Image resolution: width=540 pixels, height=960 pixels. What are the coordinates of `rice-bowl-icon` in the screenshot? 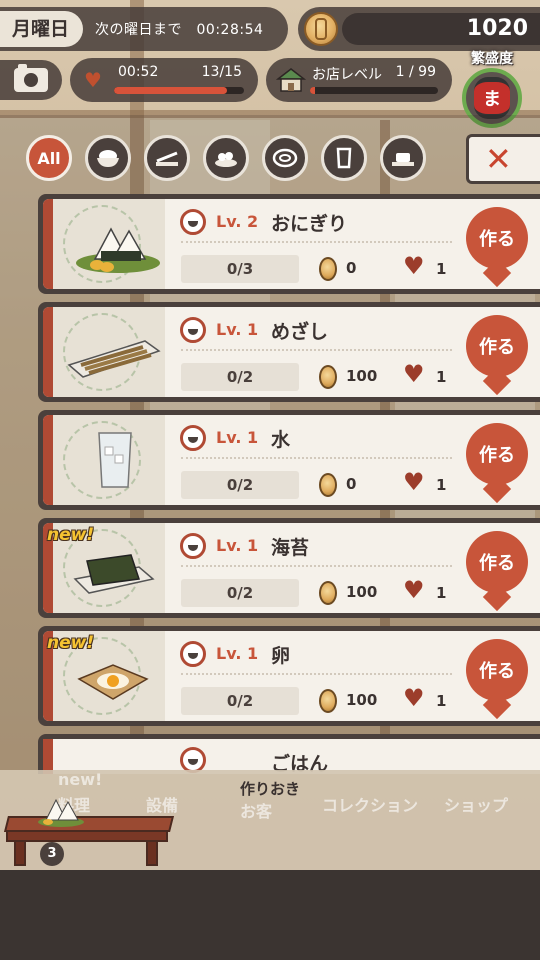 It's located at (108, 158).